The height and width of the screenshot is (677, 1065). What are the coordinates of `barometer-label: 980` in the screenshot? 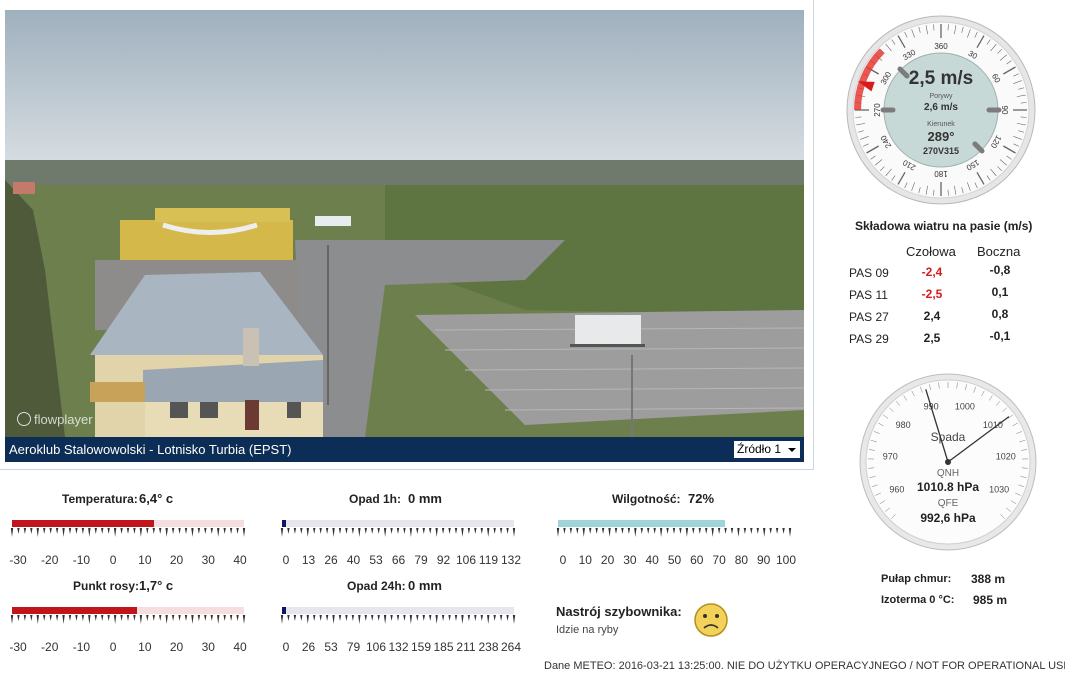 It's located at (903, 425).